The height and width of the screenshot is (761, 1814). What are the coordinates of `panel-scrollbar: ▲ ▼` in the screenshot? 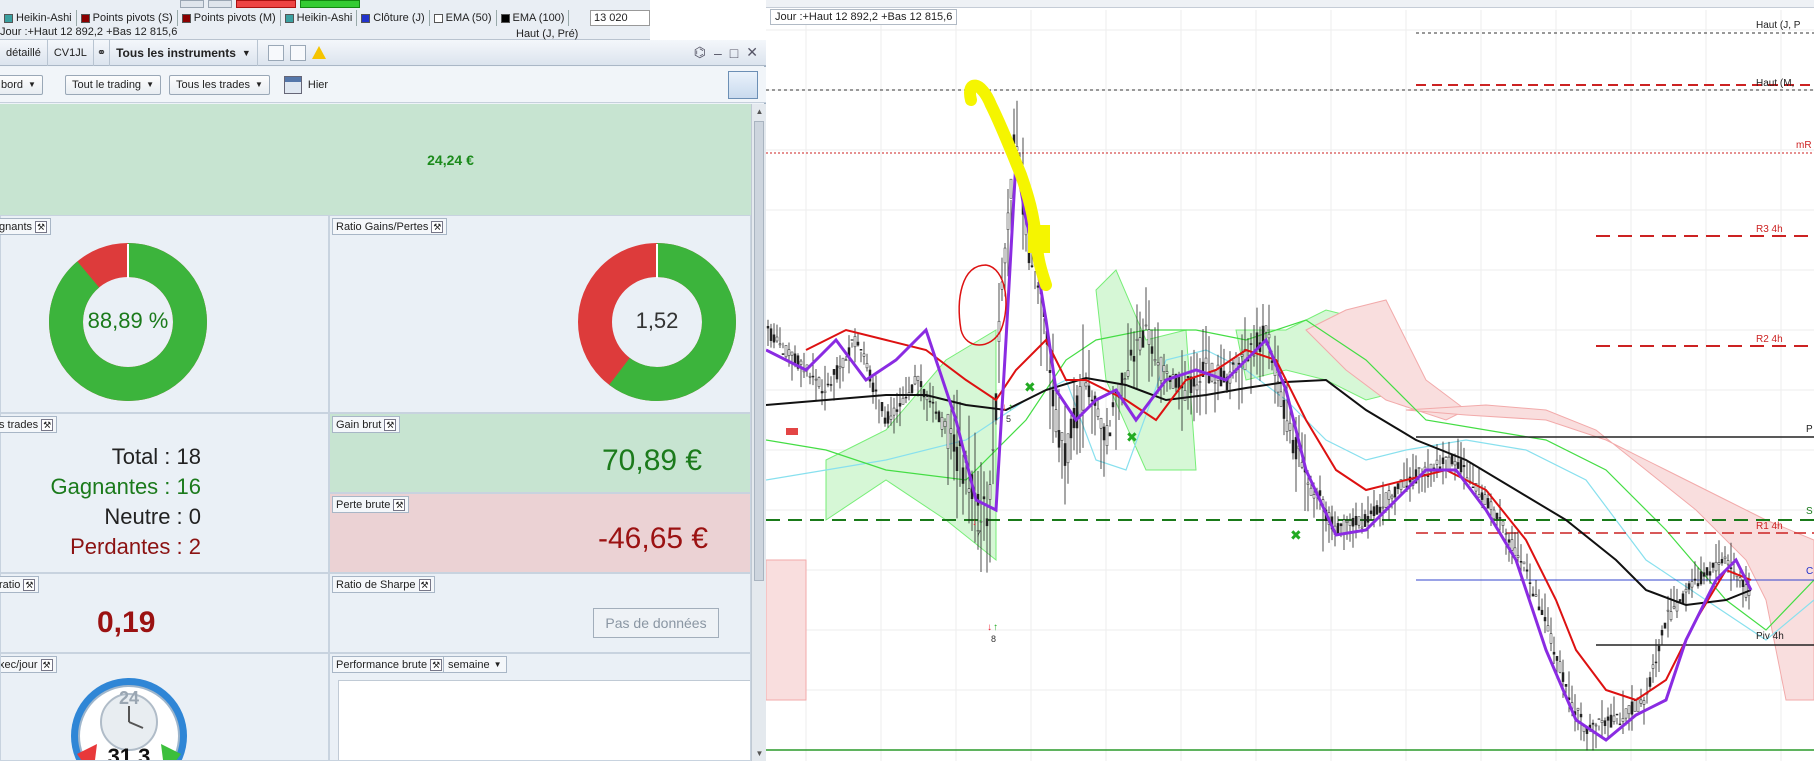 It's located at (758, 432).